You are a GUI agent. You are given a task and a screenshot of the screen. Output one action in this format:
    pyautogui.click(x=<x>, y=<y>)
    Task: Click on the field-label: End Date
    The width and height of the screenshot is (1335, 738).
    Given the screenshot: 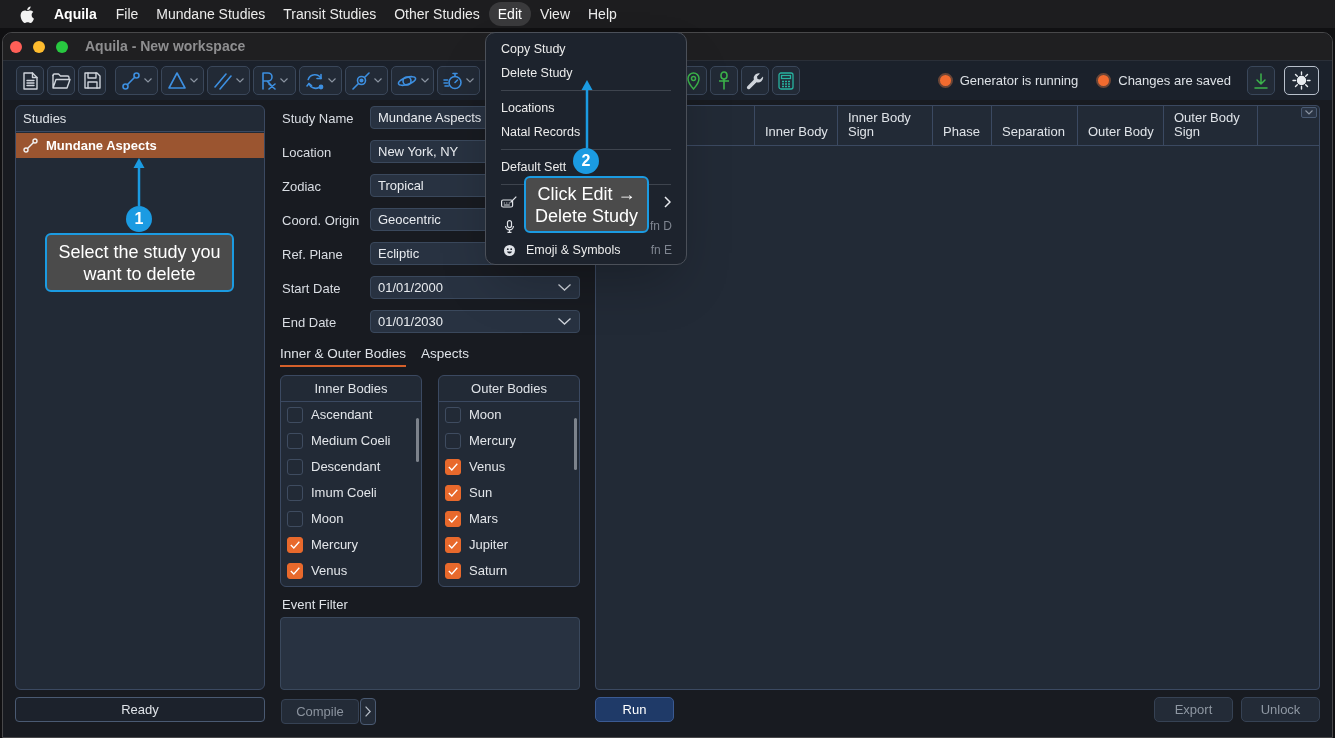 What is the action you would take?
    pyautogui.click(x=309, y=322)
    